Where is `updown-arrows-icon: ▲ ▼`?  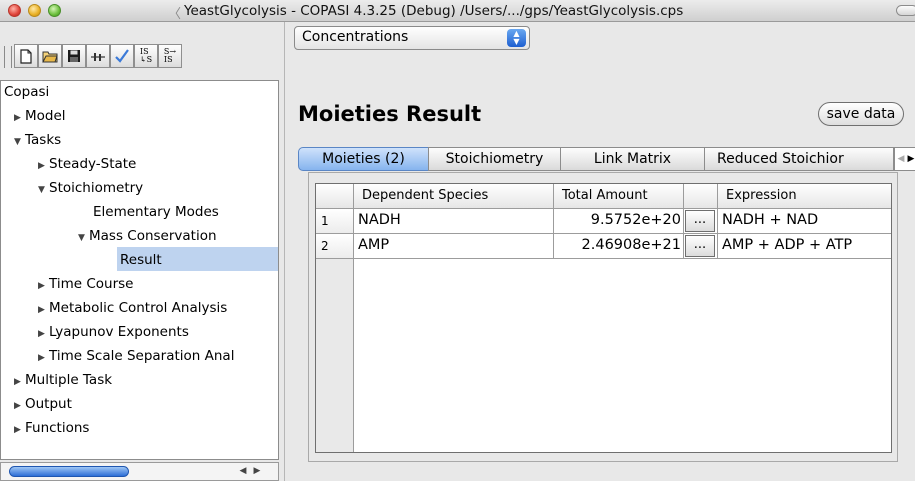 updown-arrows-icon: ▲ ▼ is located at coordinates (516, 38).